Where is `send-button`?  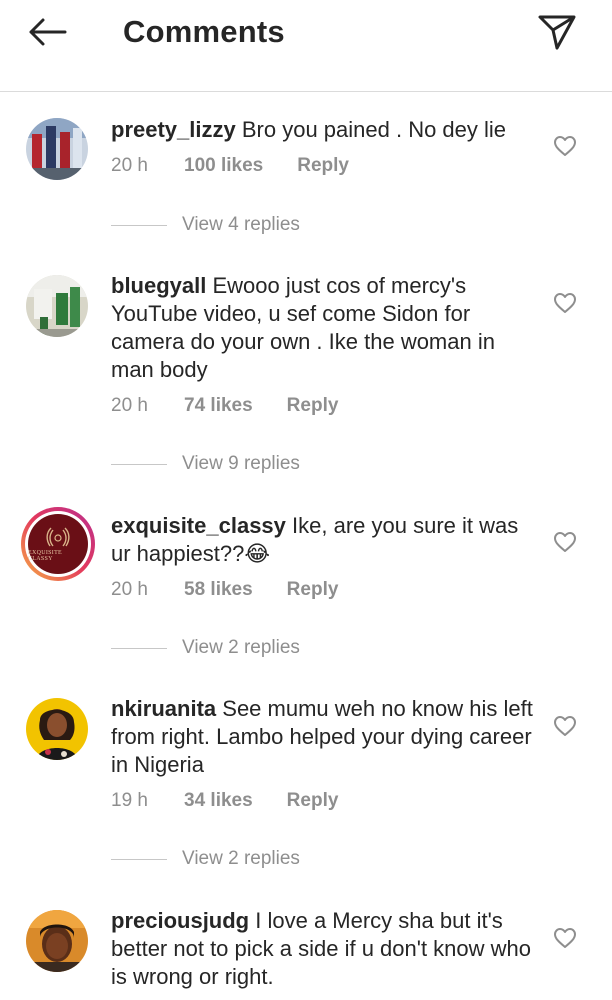 send-button is located at coordinates (557, 32).